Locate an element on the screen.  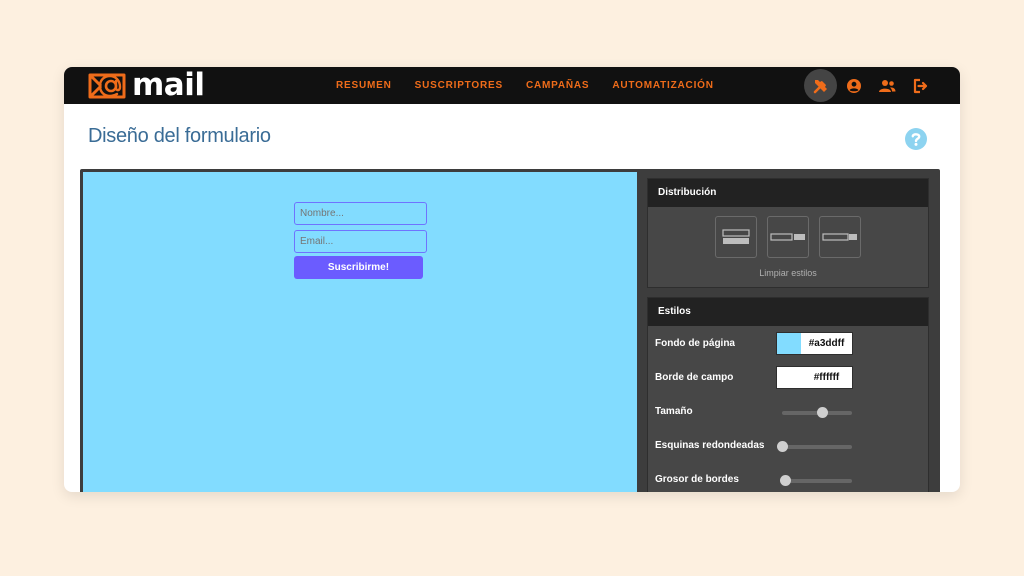
page-background-swatch is located at coordinates (789, 343).